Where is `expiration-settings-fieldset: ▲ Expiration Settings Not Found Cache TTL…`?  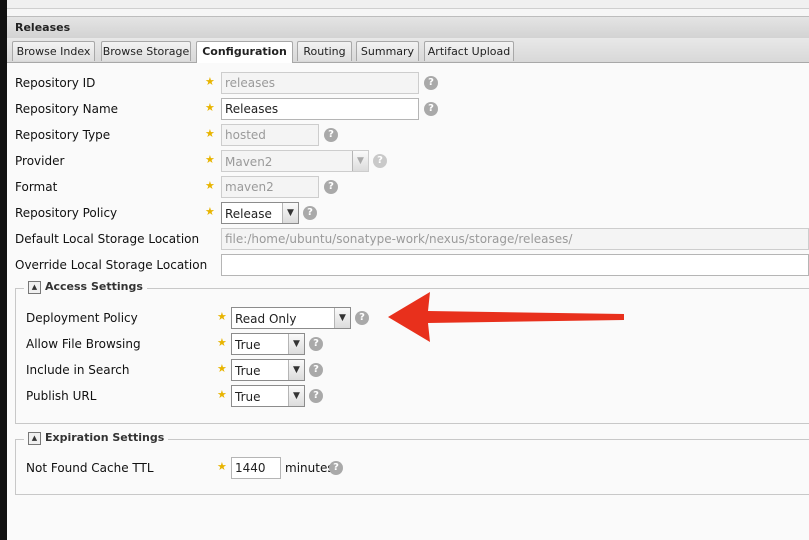 expiration-settings-fieldset: ▲ Expiration Settings Not Found Cache TTL… is located at coordinates (412, 463).